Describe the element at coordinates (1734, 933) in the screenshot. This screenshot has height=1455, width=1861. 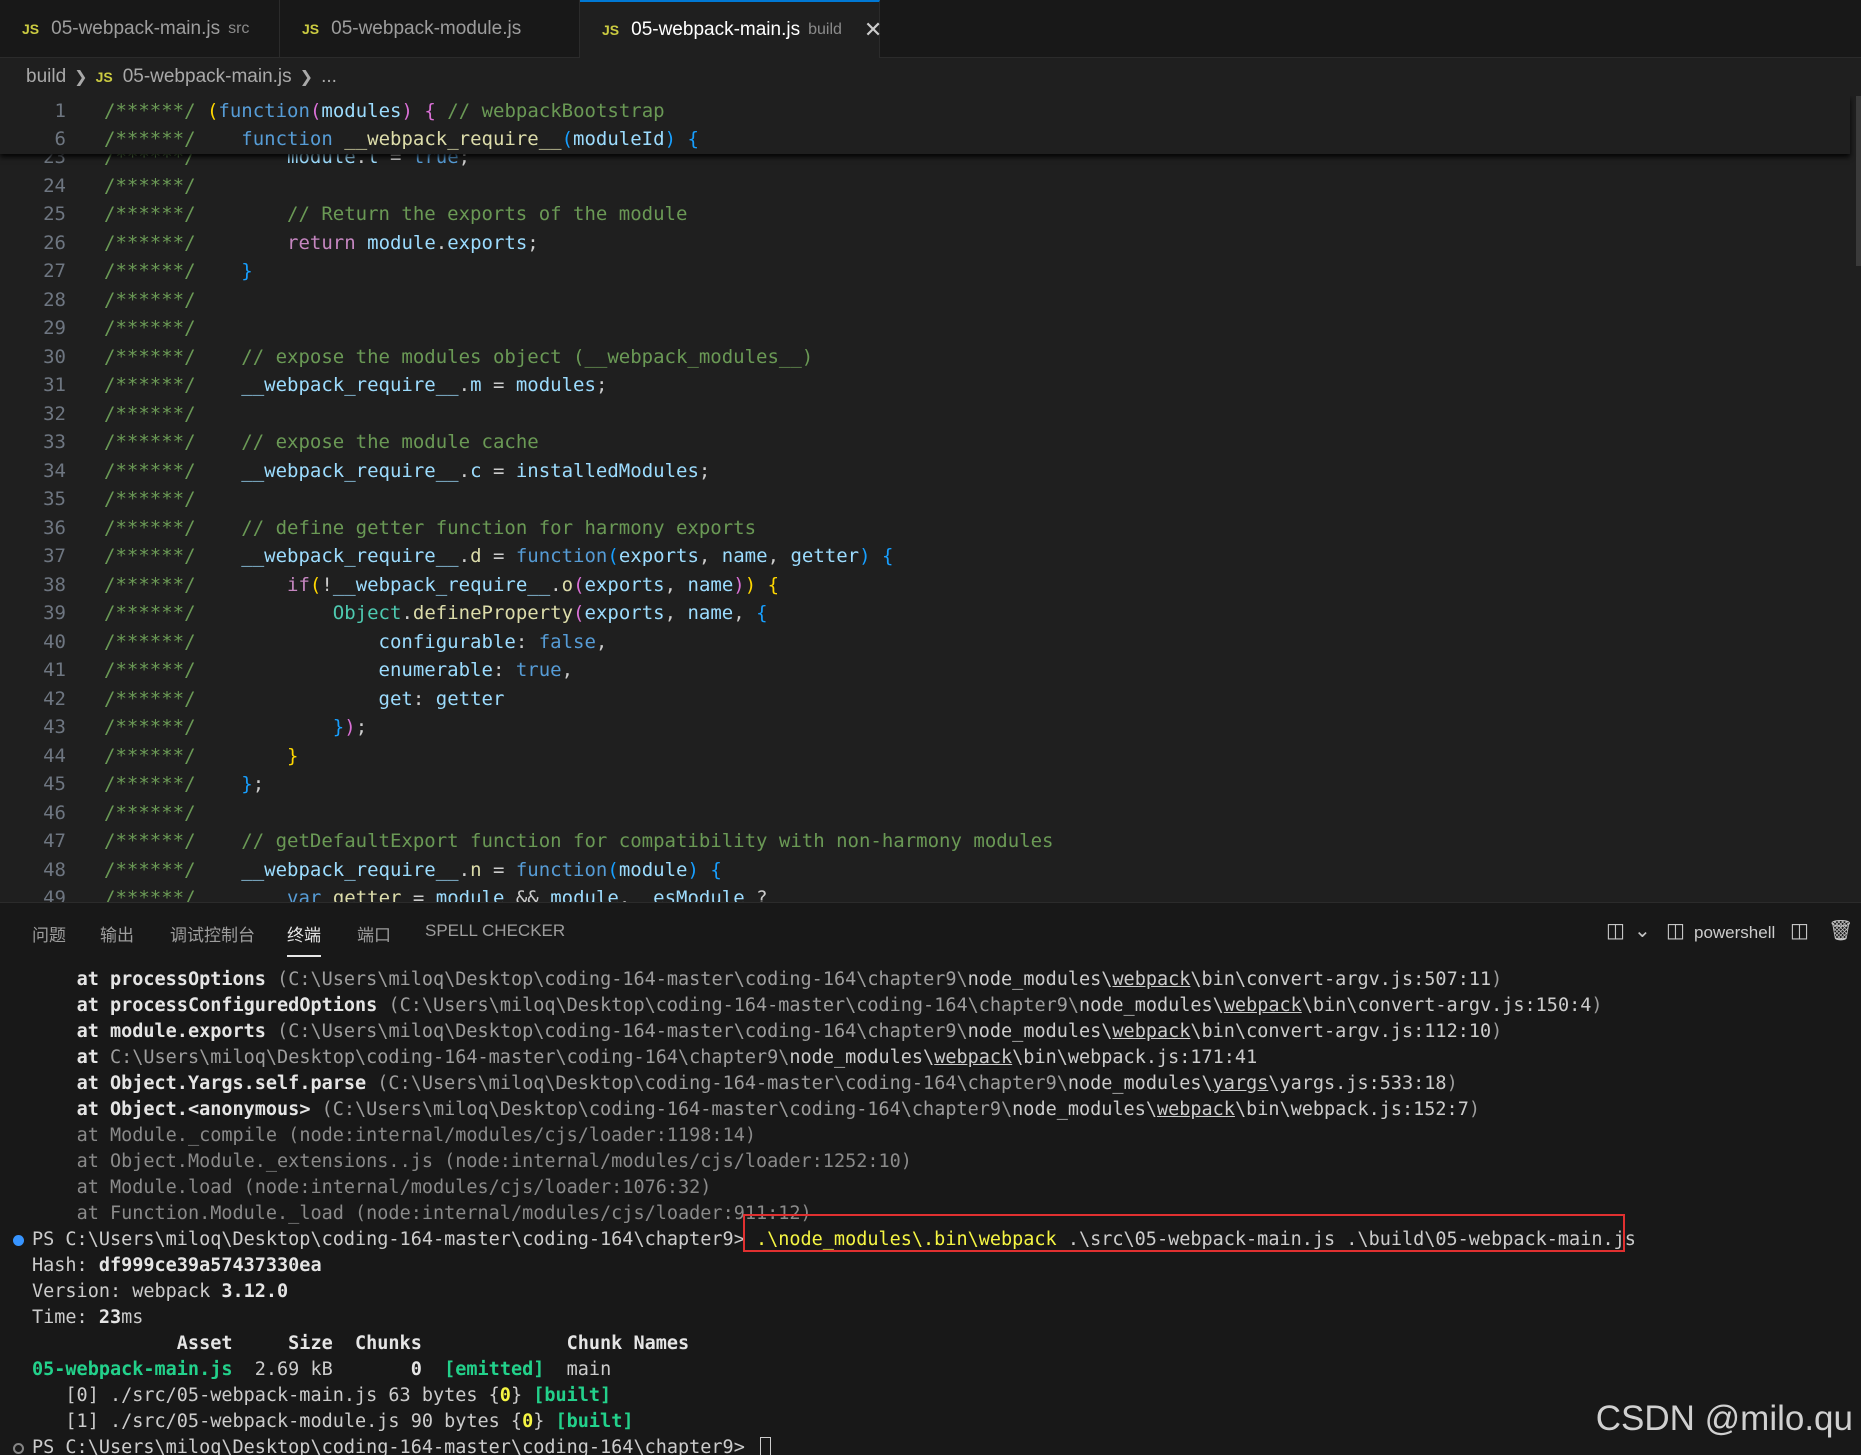
I see `shell-label: powershell` at that location.